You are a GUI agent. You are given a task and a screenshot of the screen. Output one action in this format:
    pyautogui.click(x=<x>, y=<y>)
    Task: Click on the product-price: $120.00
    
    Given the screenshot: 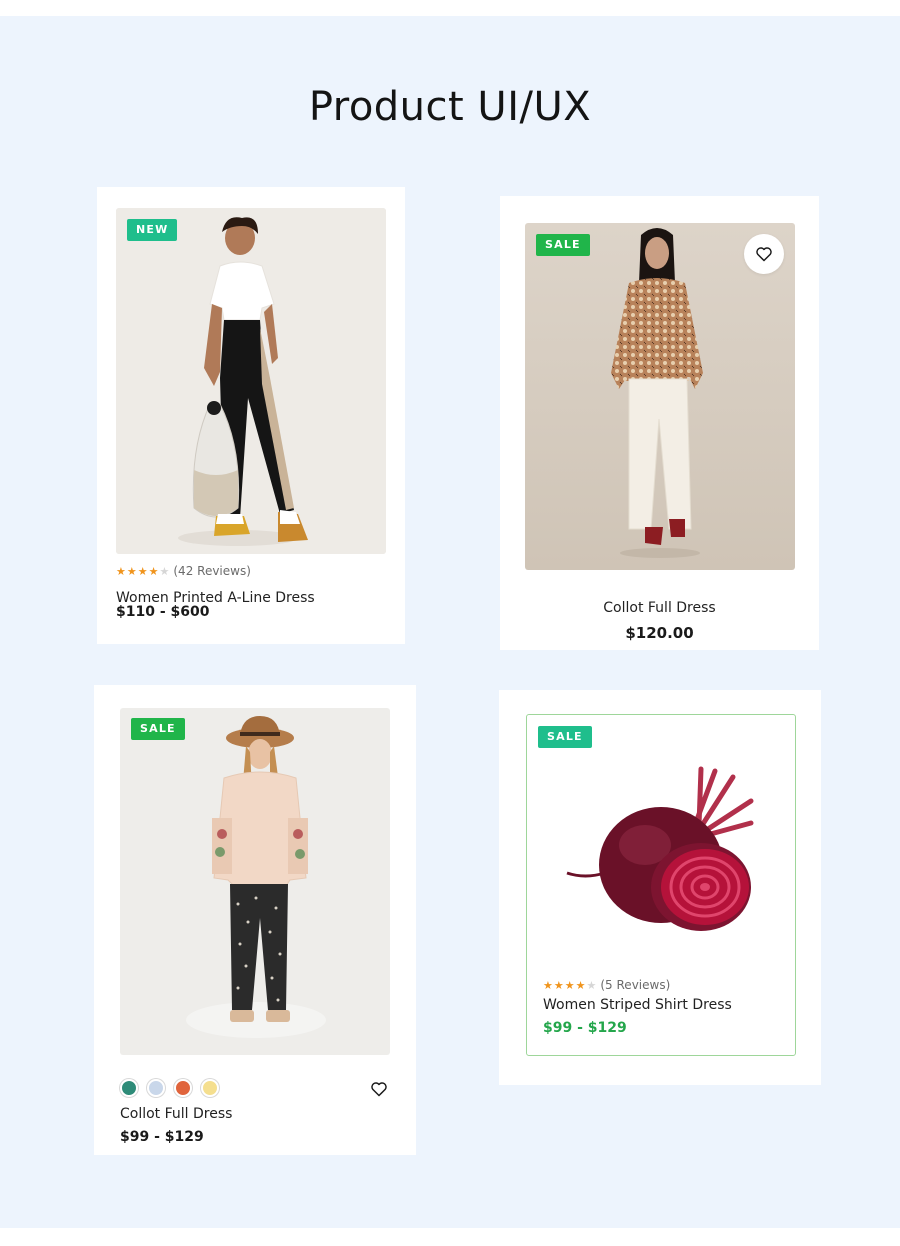 What is the action you would take?
    pyautogui.click(x=659, y=633)
    